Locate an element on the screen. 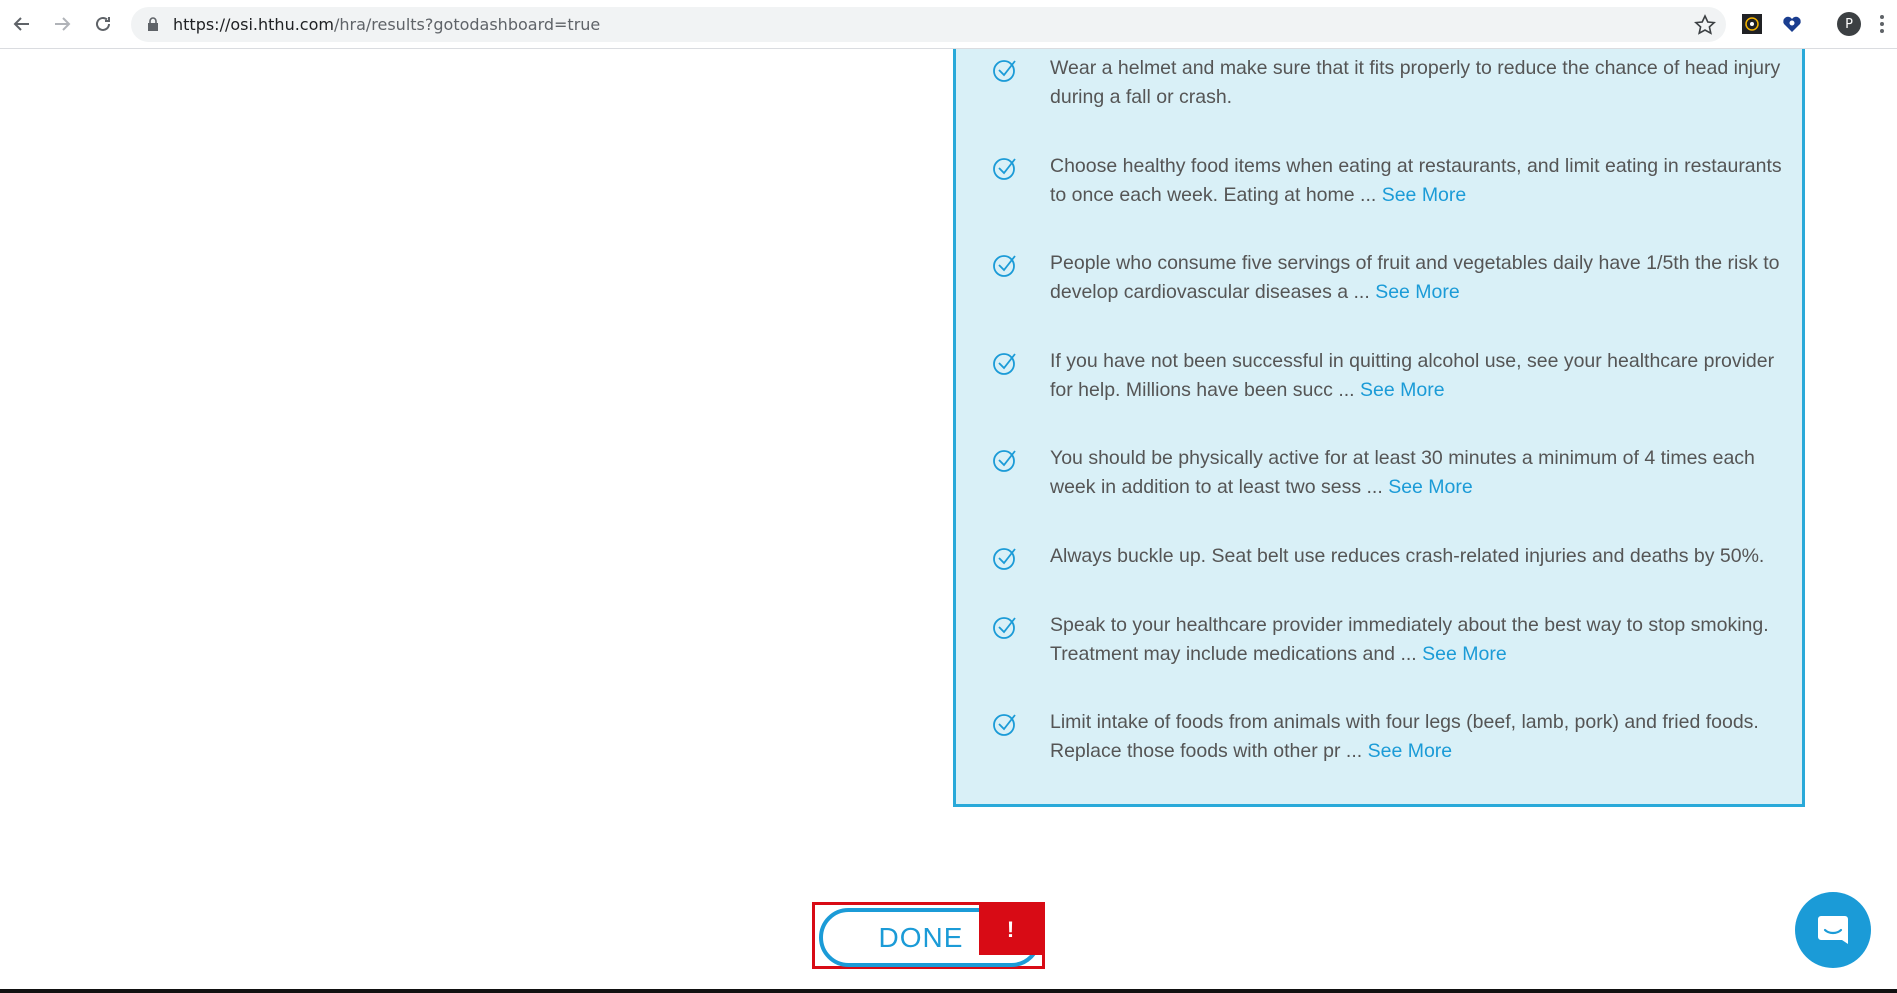  profile-avatar: P is located at coordinates (1849, 24).